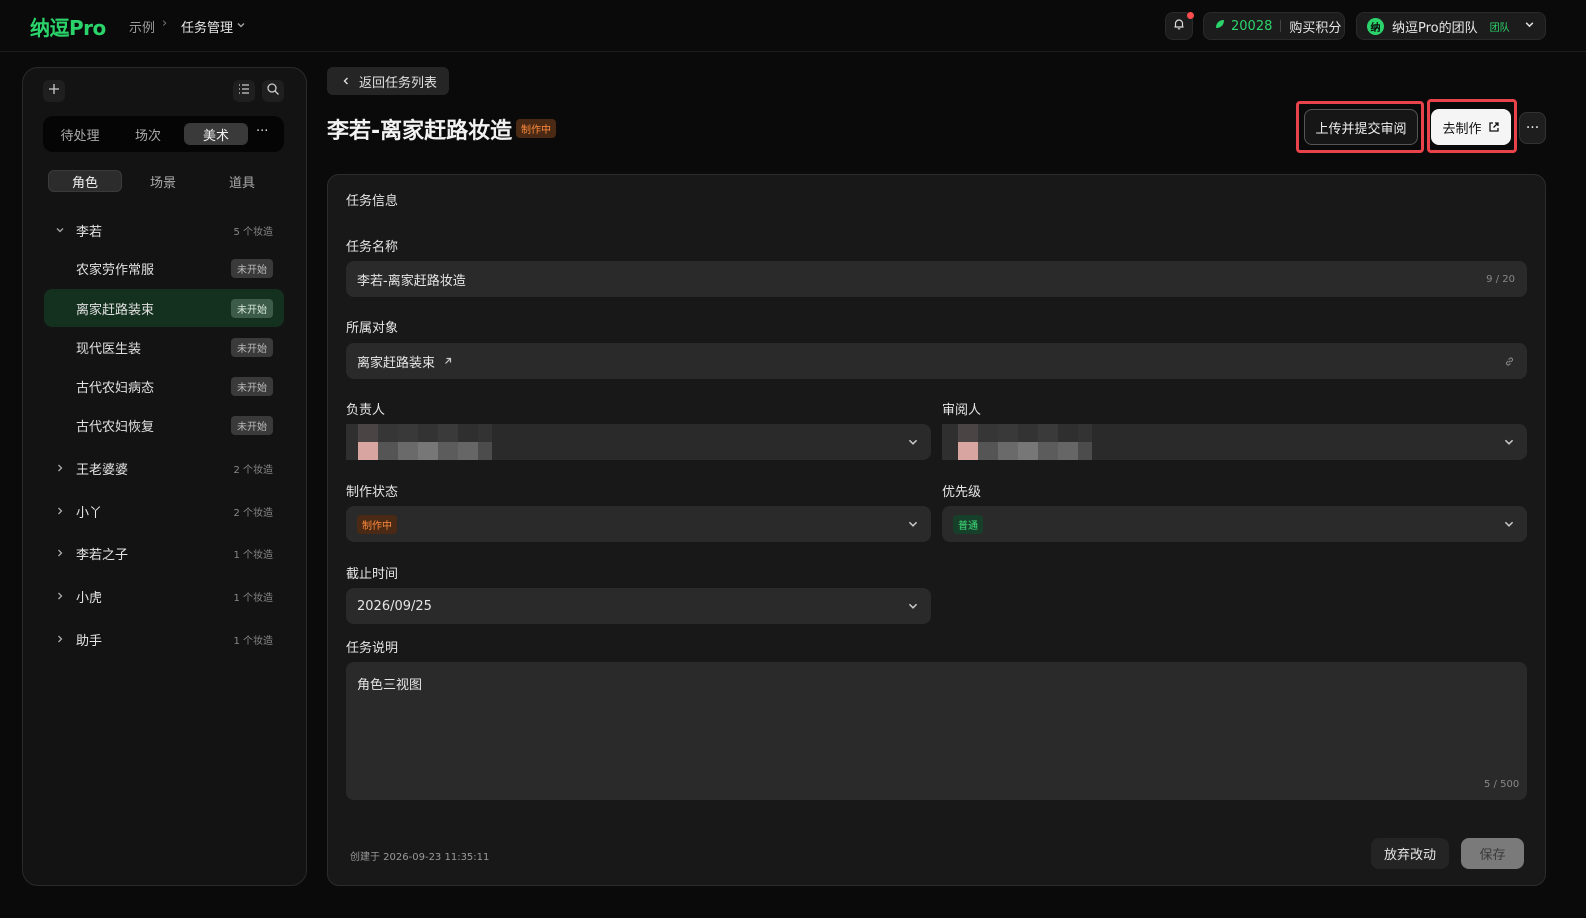 Image resolution: width=1586 pixels, height=918 pixels. What do you see at coordinates (148, 134) in the screenshot?
I see `tab-scenes: 场次` at bounding box center [148, 134].